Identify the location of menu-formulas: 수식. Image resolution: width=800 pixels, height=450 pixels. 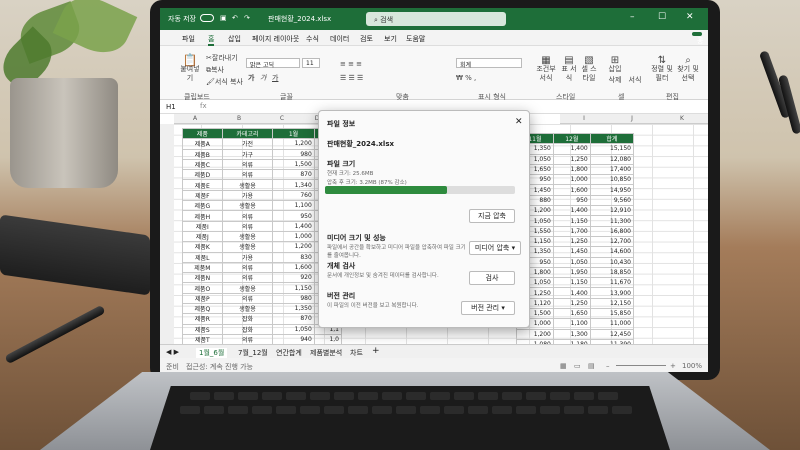
(312, 39).